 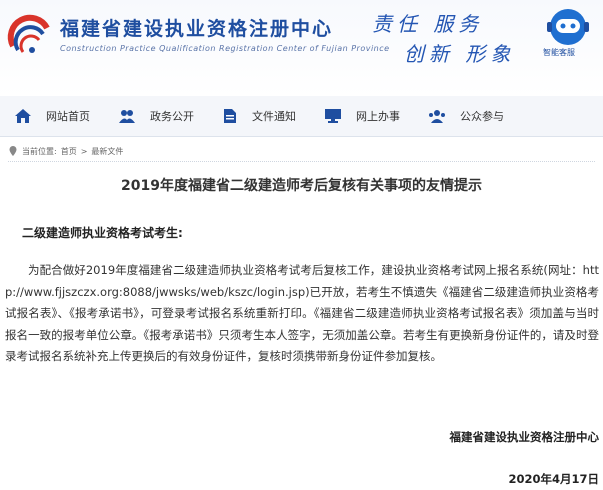 I want to click on breadcrumb-home: 首页, so click(x=69, y=151).